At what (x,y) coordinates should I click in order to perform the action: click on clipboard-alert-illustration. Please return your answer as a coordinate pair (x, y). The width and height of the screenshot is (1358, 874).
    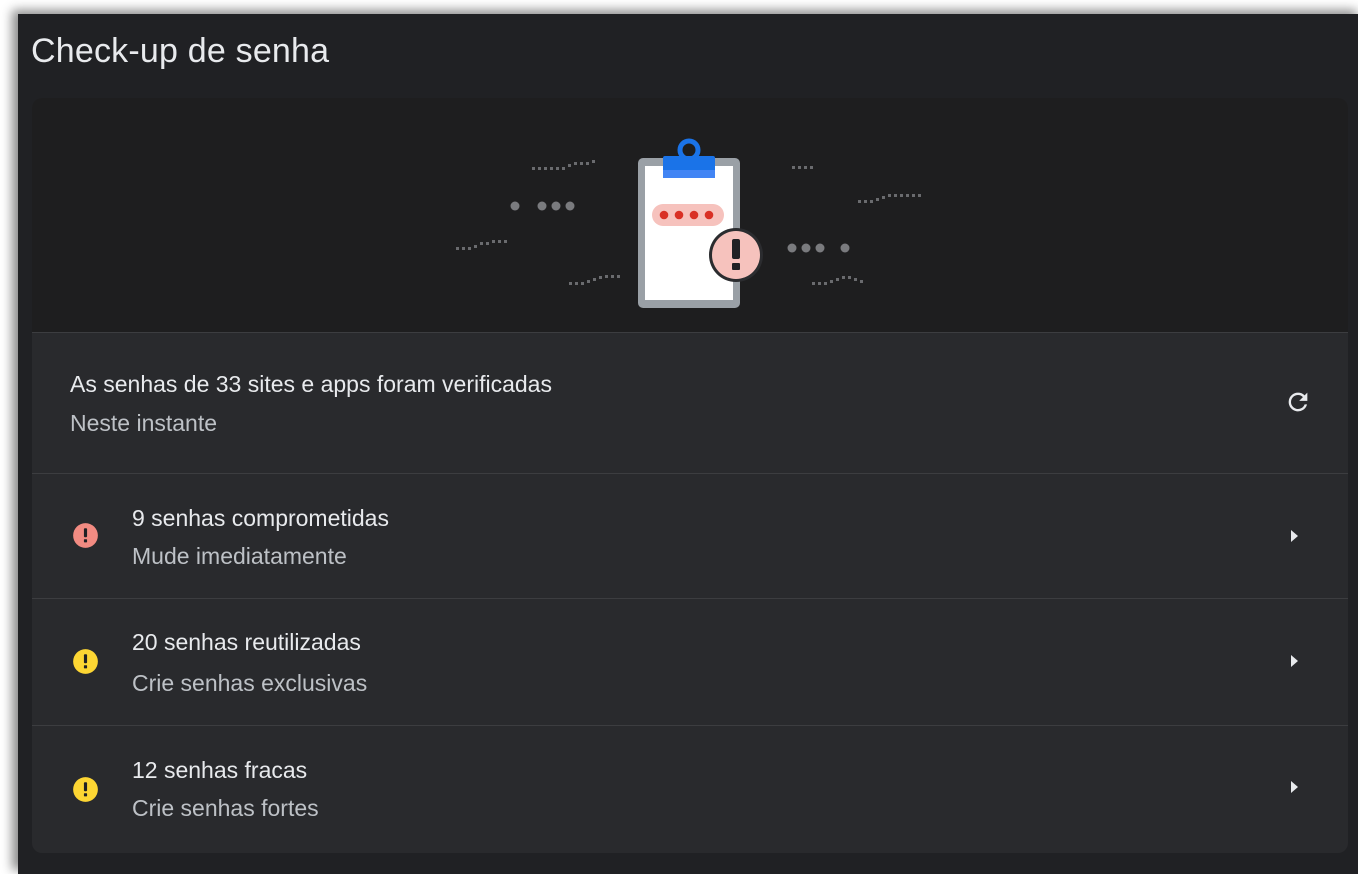
    Looking at the image, I should click on (688, 223).